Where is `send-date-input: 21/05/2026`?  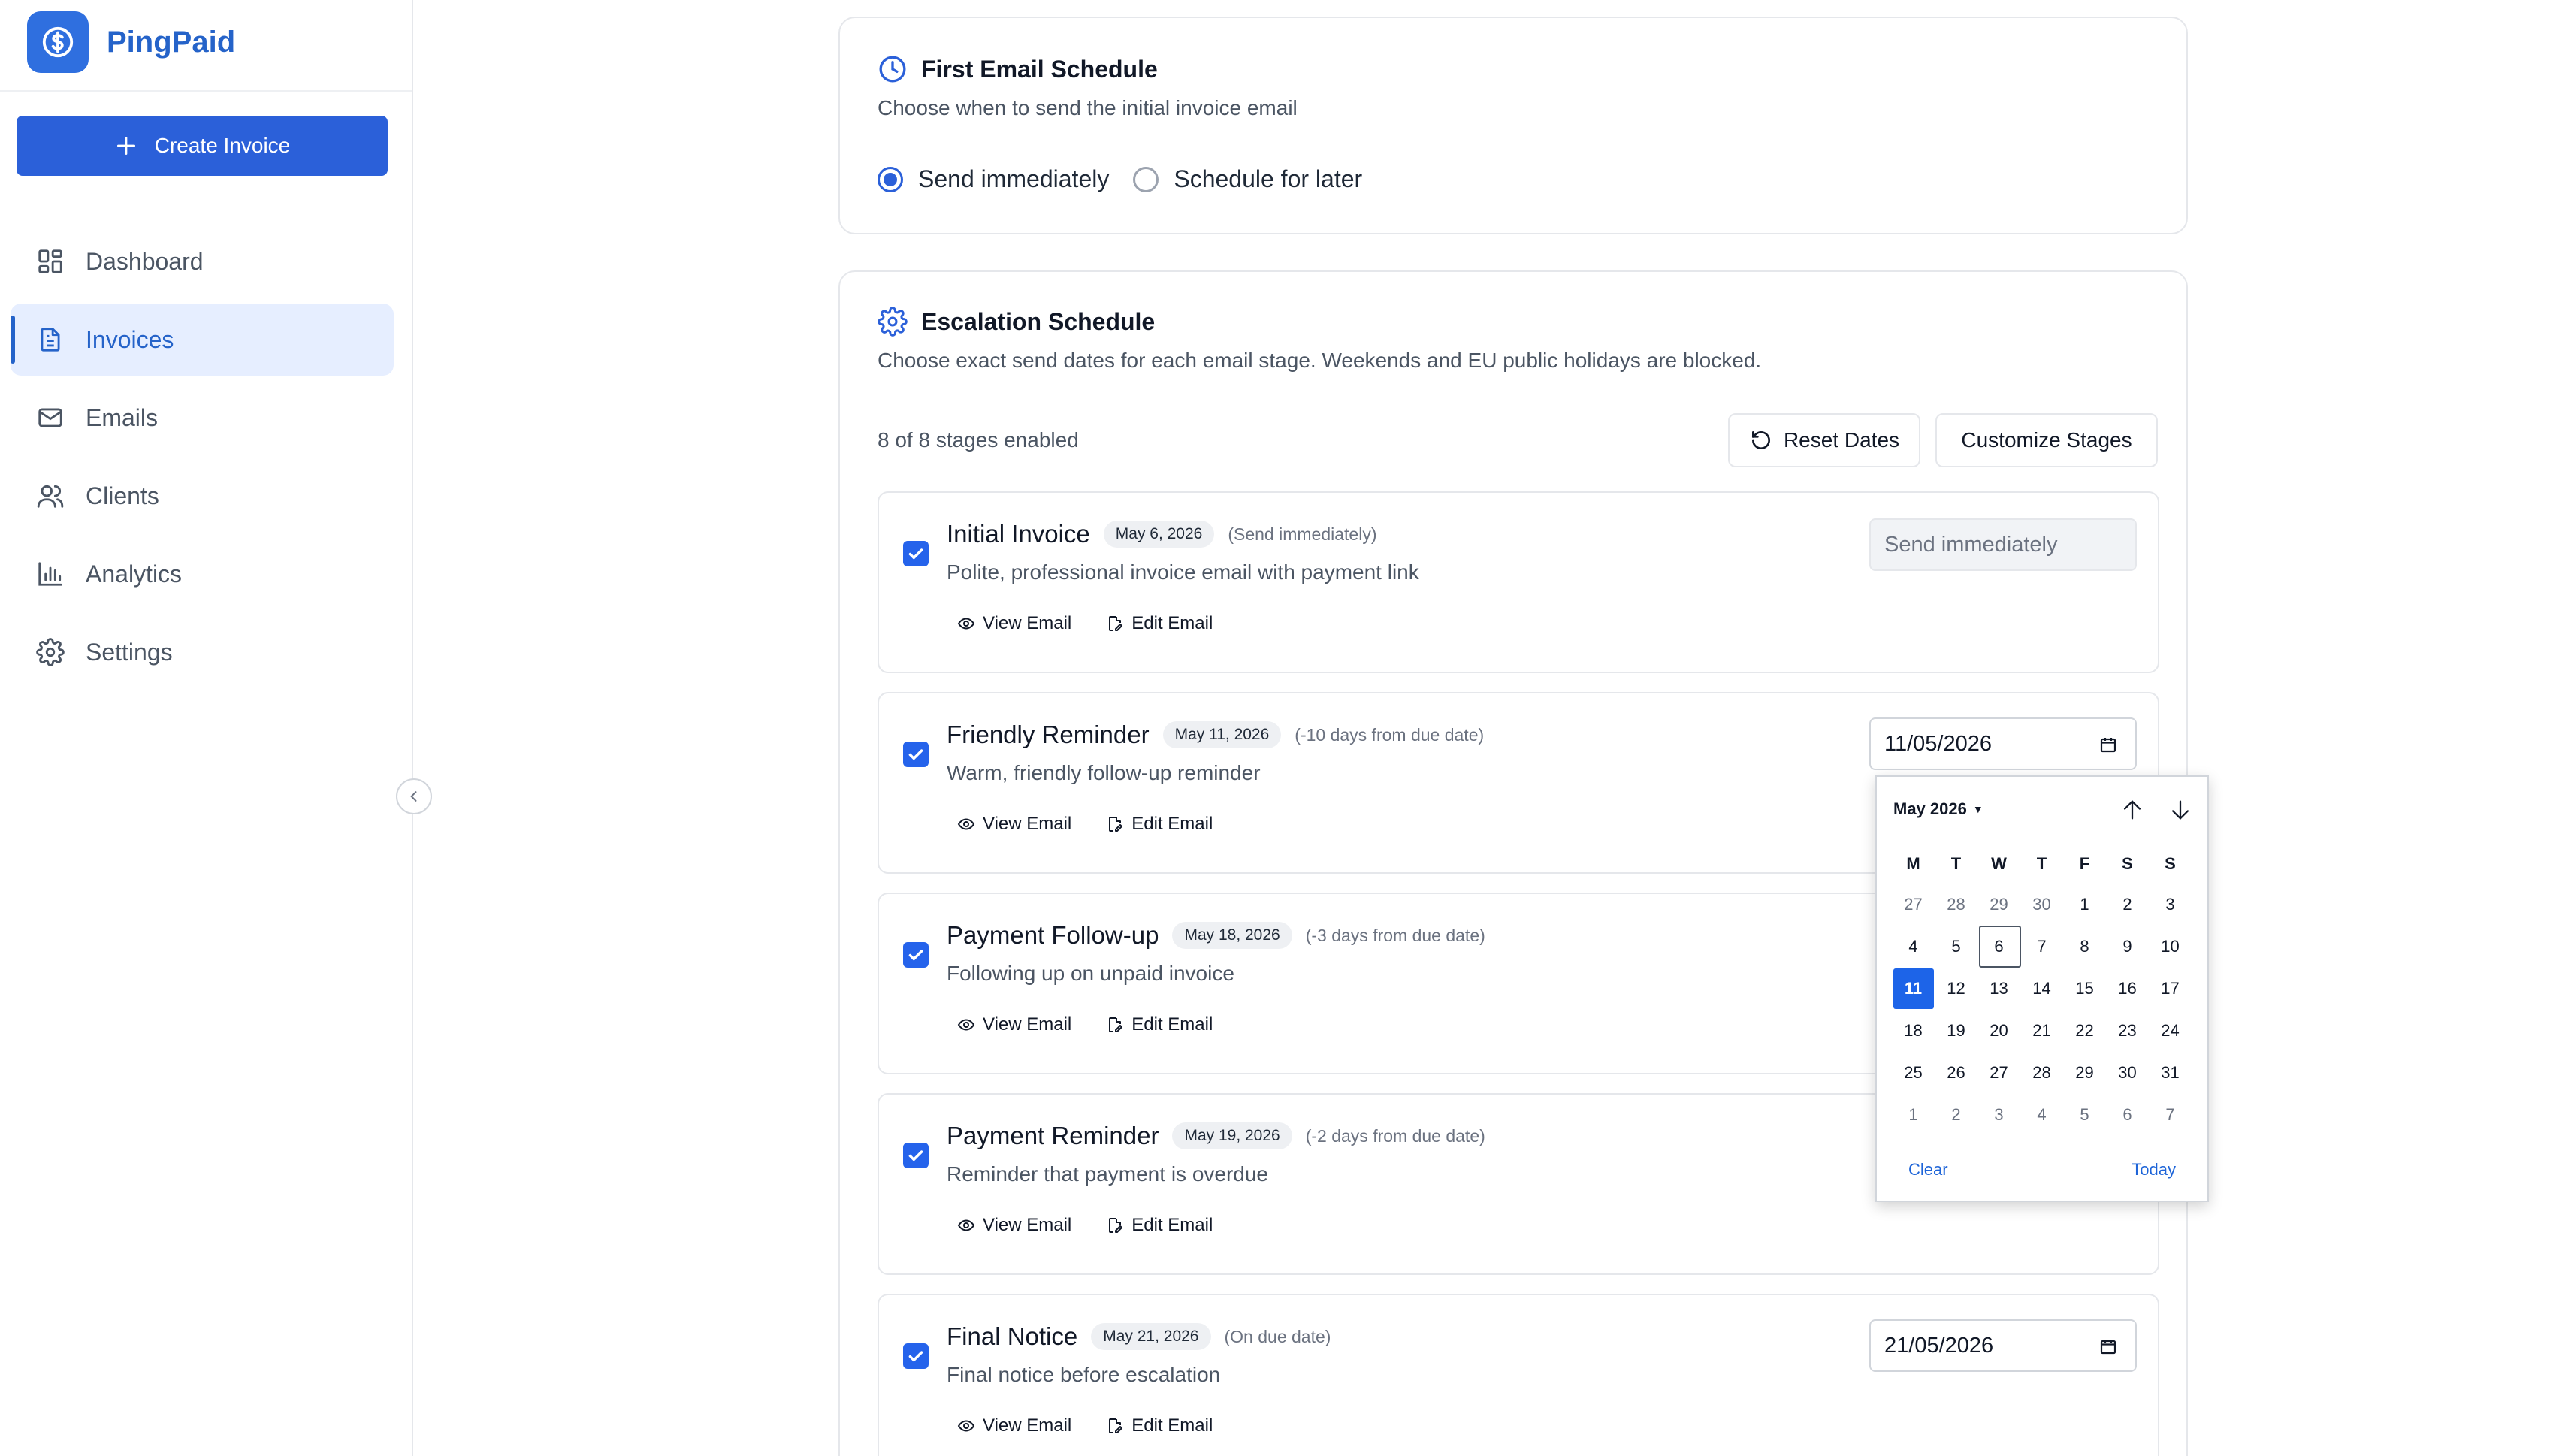 send-date-input: 21/05/2026 is located at coordinates (2003, 1345).